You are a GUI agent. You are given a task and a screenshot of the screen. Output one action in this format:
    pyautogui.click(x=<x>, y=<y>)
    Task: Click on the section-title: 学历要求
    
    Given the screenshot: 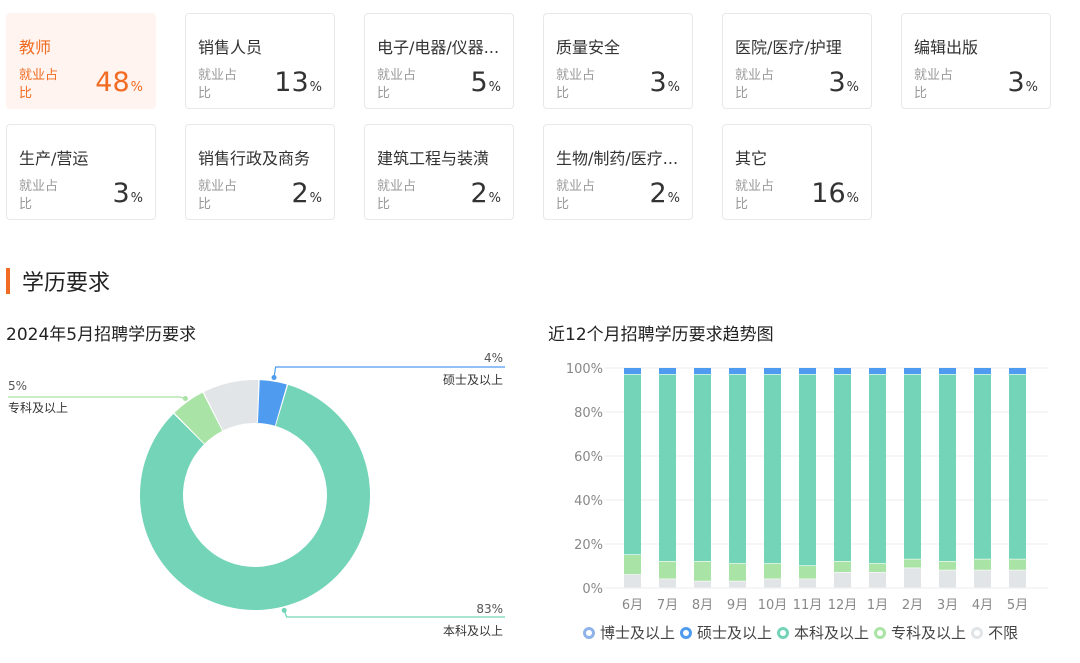 What is the action you would take?
    pyautogui.click(x=66, y=283)
    